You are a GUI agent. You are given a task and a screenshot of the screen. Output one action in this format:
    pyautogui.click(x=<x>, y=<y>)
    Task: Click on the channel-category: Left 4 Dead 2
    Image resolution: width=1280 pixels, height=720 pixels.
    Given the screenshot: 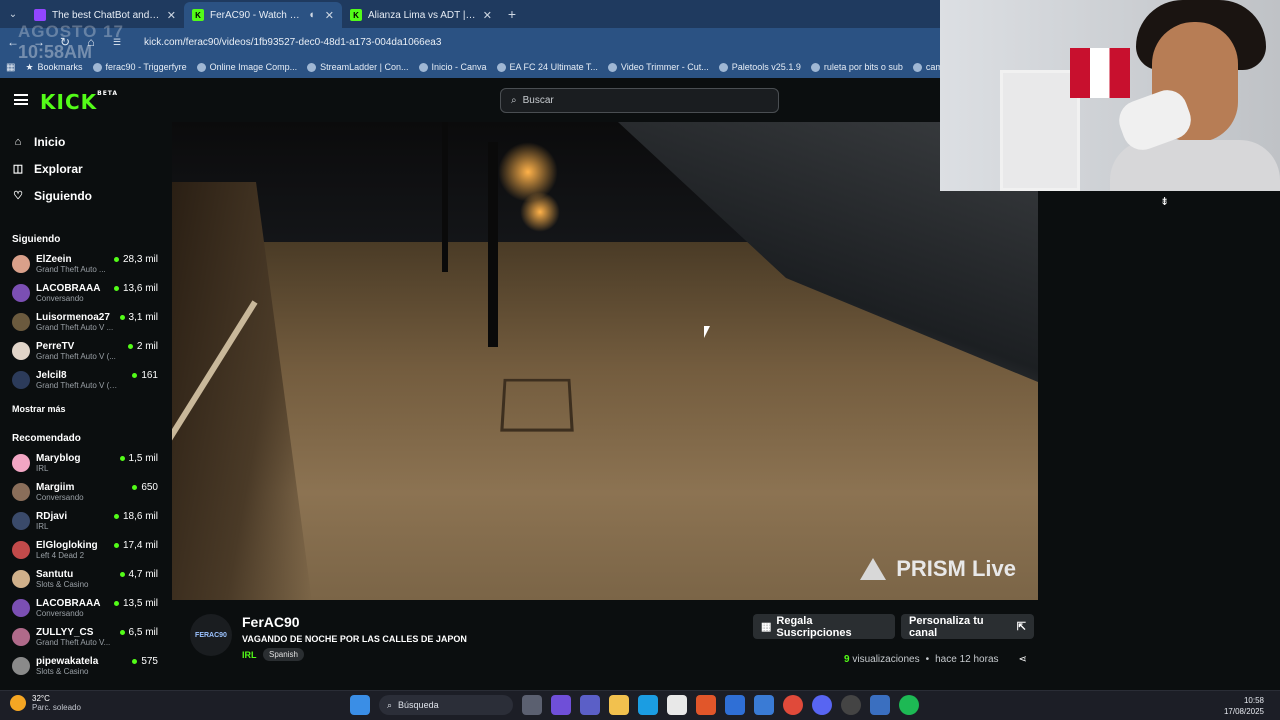 What is the action you would take?
    pyautogui.click(x=60, y=555)
    